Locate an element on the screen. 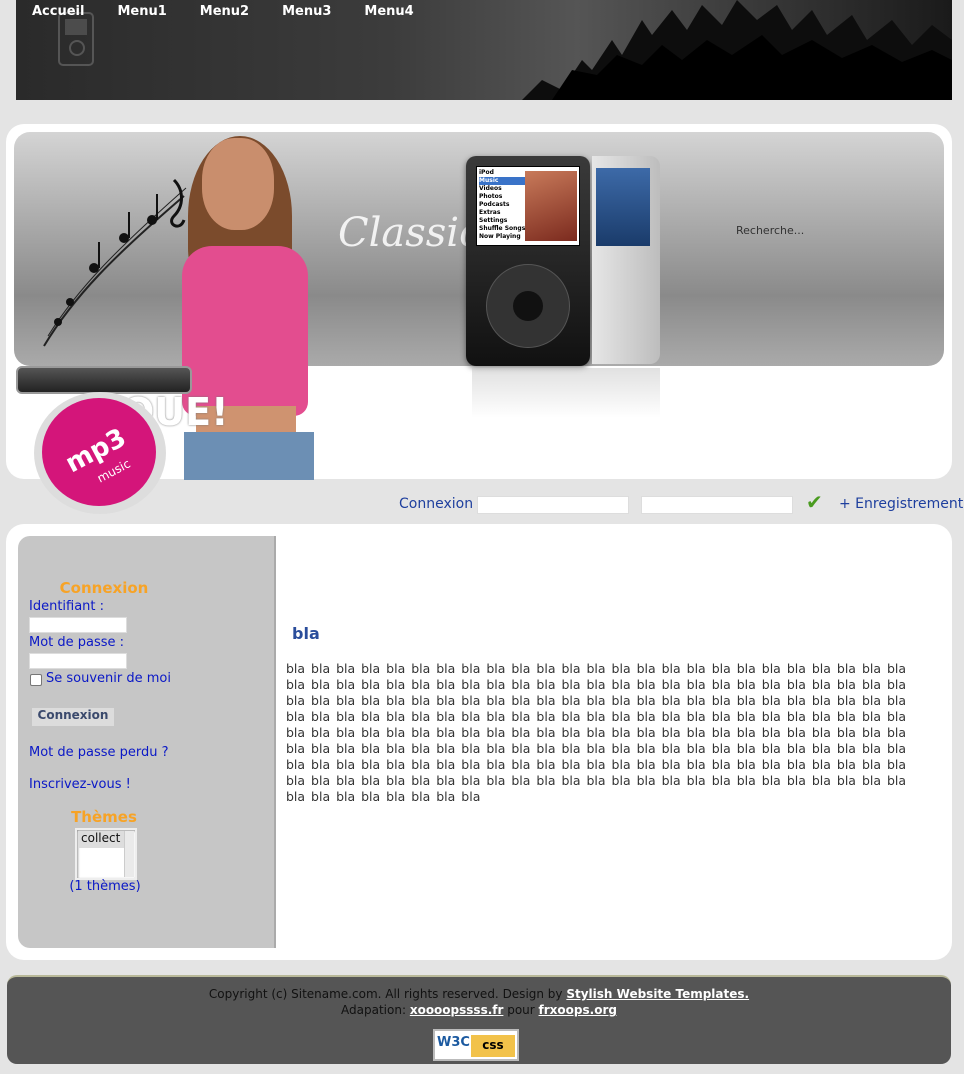  quick-login-username-field is located at coordinates (553, 505).